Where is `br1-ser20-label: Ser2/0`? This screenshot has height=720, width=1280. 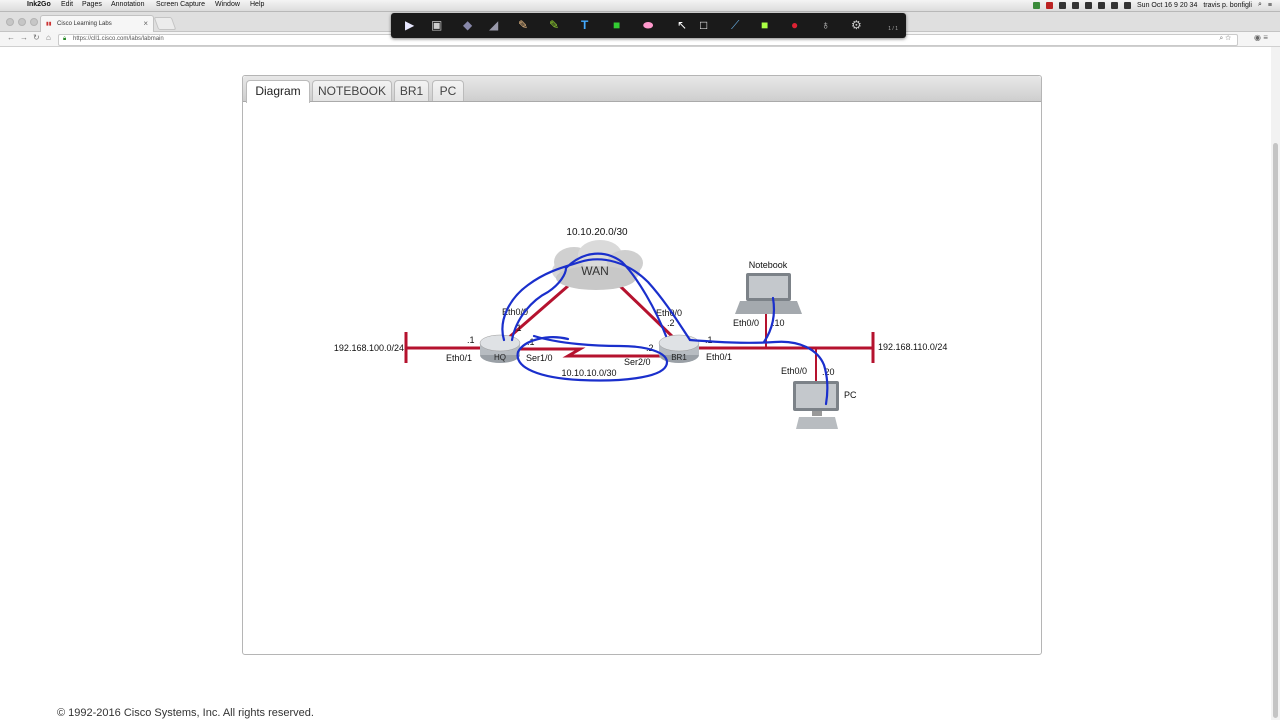 br1-ser20-label: Ser2/0 is located at coordinates (637, 362).